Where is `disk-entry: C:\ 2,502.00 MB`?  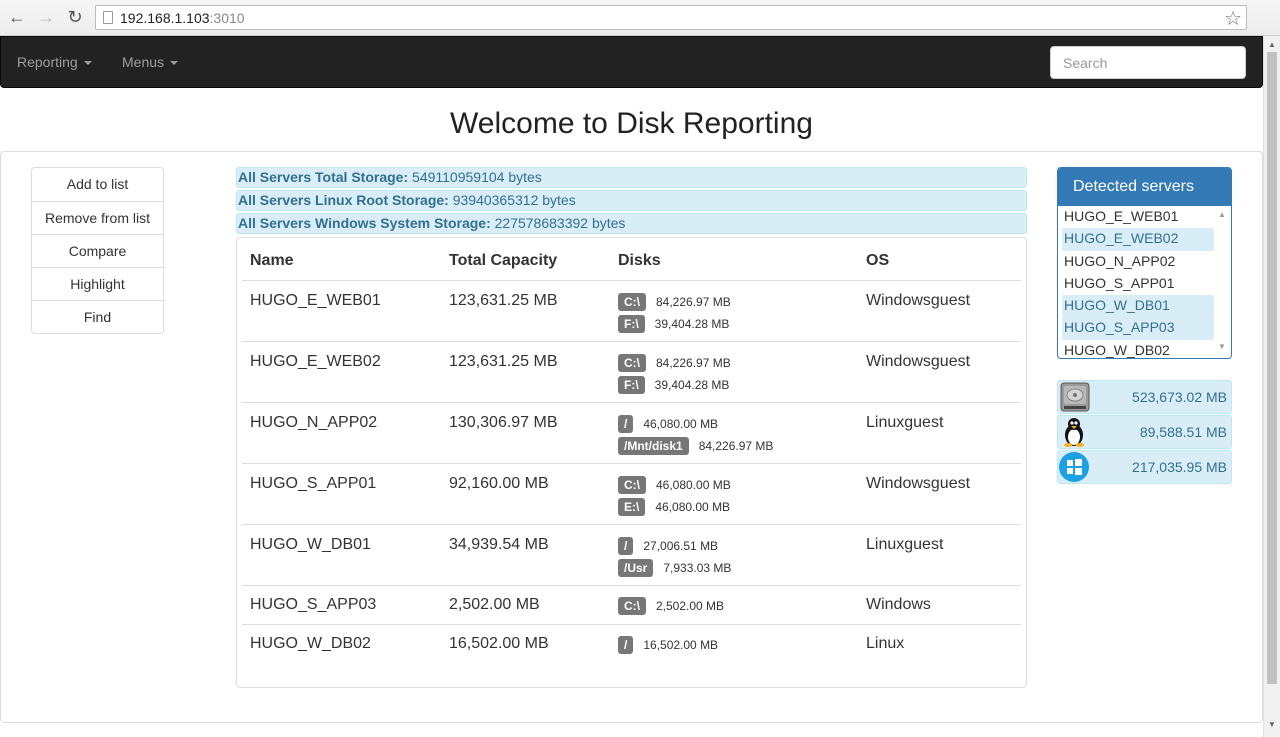
disk-entry: C:\ 2,502.00 MB is located at coordinates (671, 606).